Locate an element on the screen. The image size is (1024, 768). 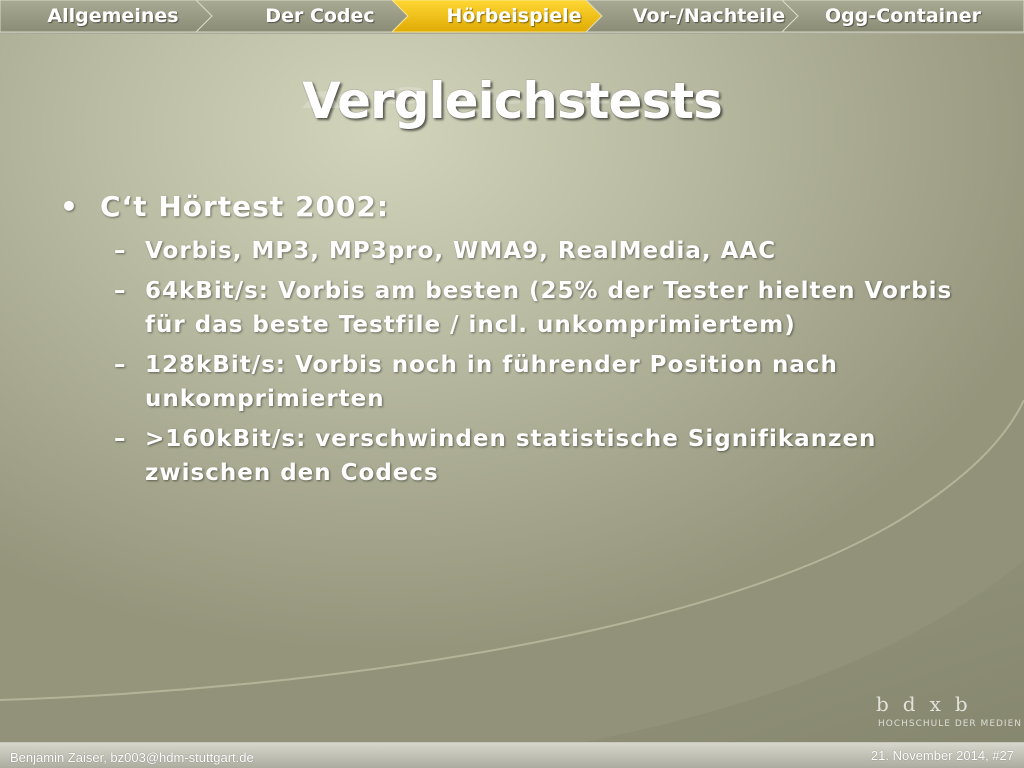
tab-hoerbeispiele: Hörbeispiele is located at coordinates (514, 16).